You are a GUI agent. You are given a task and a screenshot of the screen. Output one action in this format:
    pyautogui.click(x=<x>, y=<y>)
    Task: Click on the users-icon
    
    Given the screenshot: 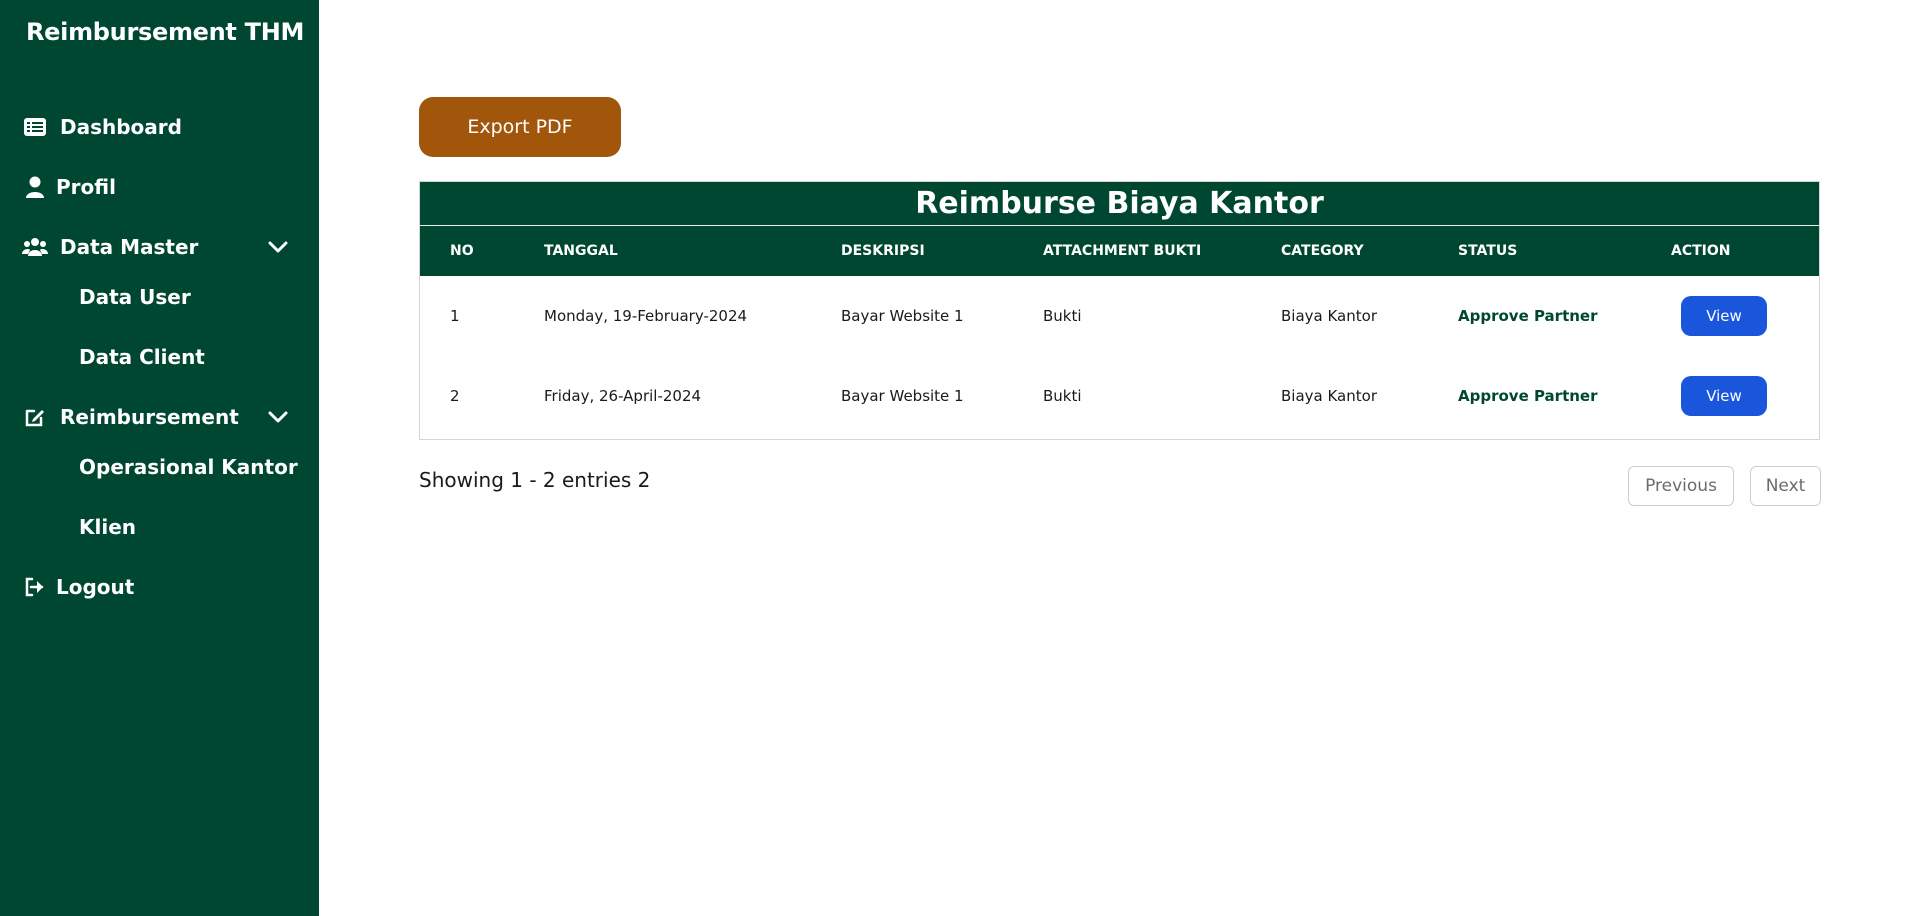 What is the action you would take?
    pyautogui.click(x=35, y=247)
    